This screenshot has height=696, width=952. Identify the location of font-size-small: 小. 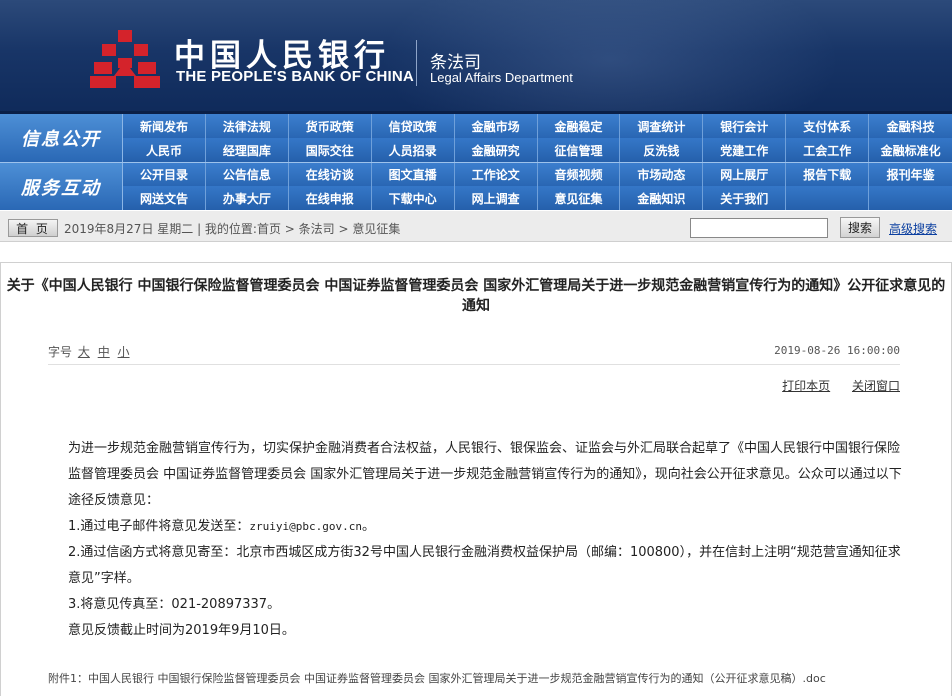
(124, 352).